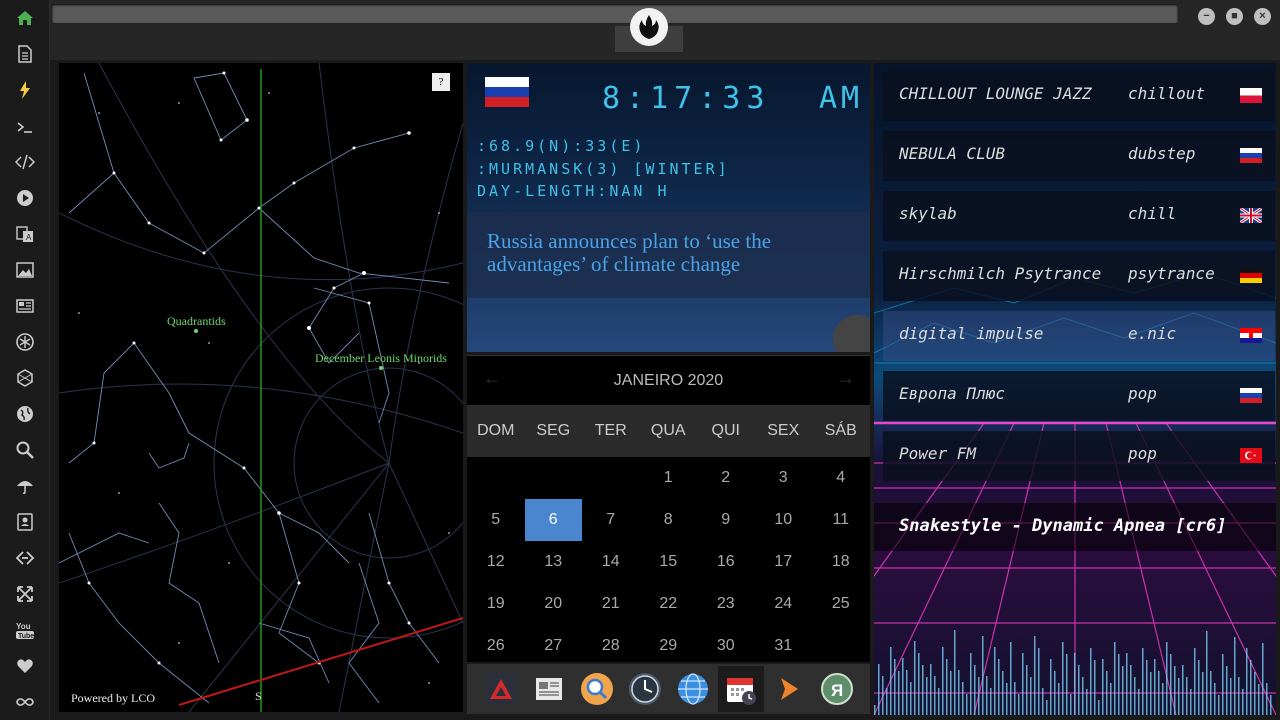  What do you see at coordinates (501, 689) in the screenshot?
I see `red-triangle-app-icon` at bounding box center [501, 689].